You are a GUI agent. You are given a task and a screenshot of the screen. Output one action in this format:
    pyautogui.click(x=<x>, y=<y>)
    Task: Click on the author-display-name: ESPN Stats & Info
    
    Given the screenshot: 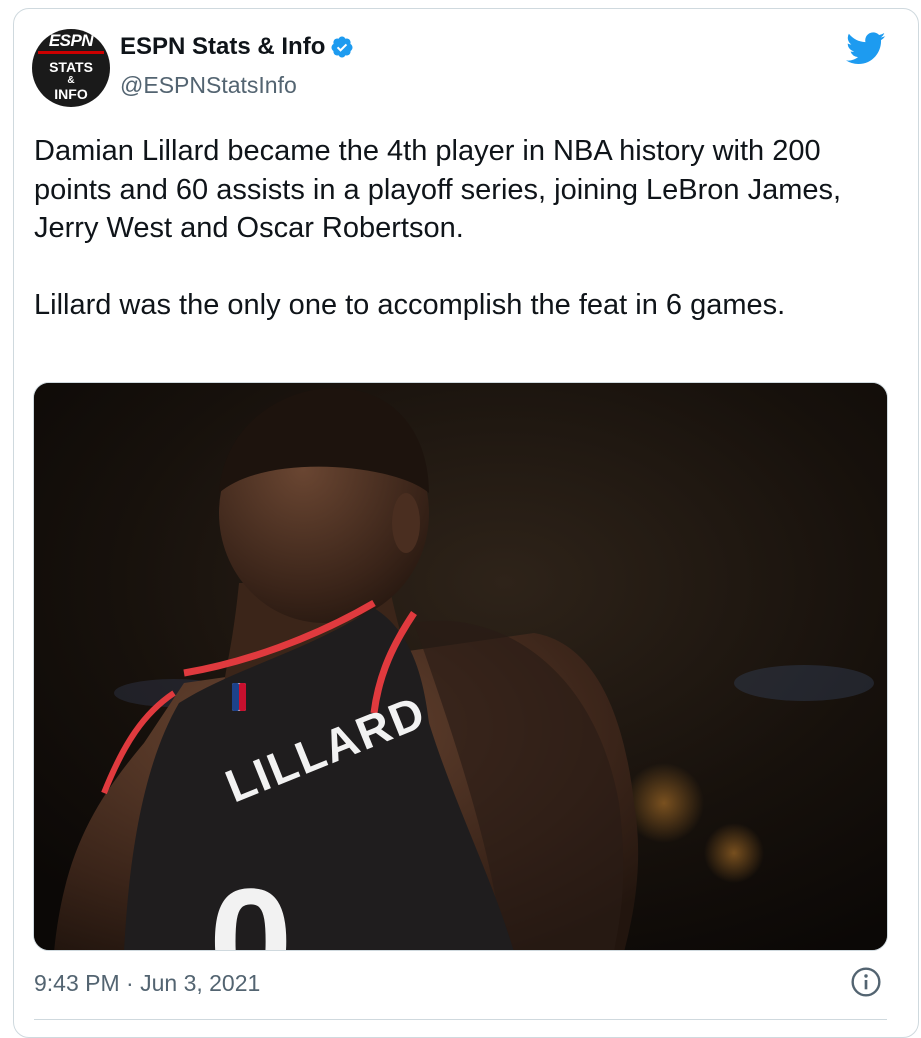 What is the action you would take?
    pyautogui.click(x=222, y=47)
    